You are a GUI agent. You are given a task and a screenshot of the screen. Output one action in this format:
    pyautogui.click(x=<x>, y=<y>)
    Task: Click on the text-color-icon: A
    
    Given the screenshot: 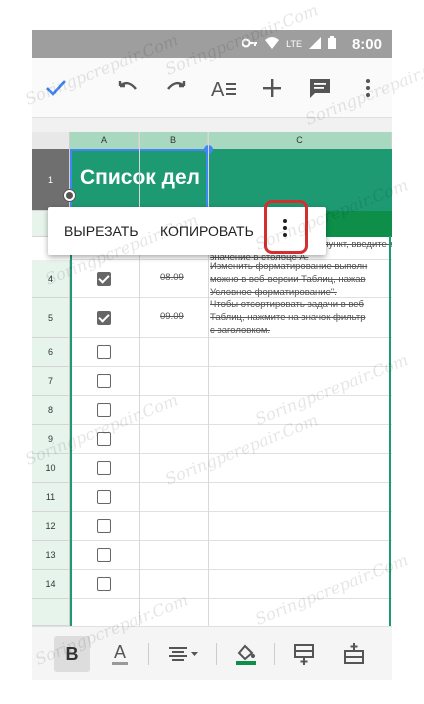 What is the action you would take?
    pyautogui.click(x=120, y=654)
    